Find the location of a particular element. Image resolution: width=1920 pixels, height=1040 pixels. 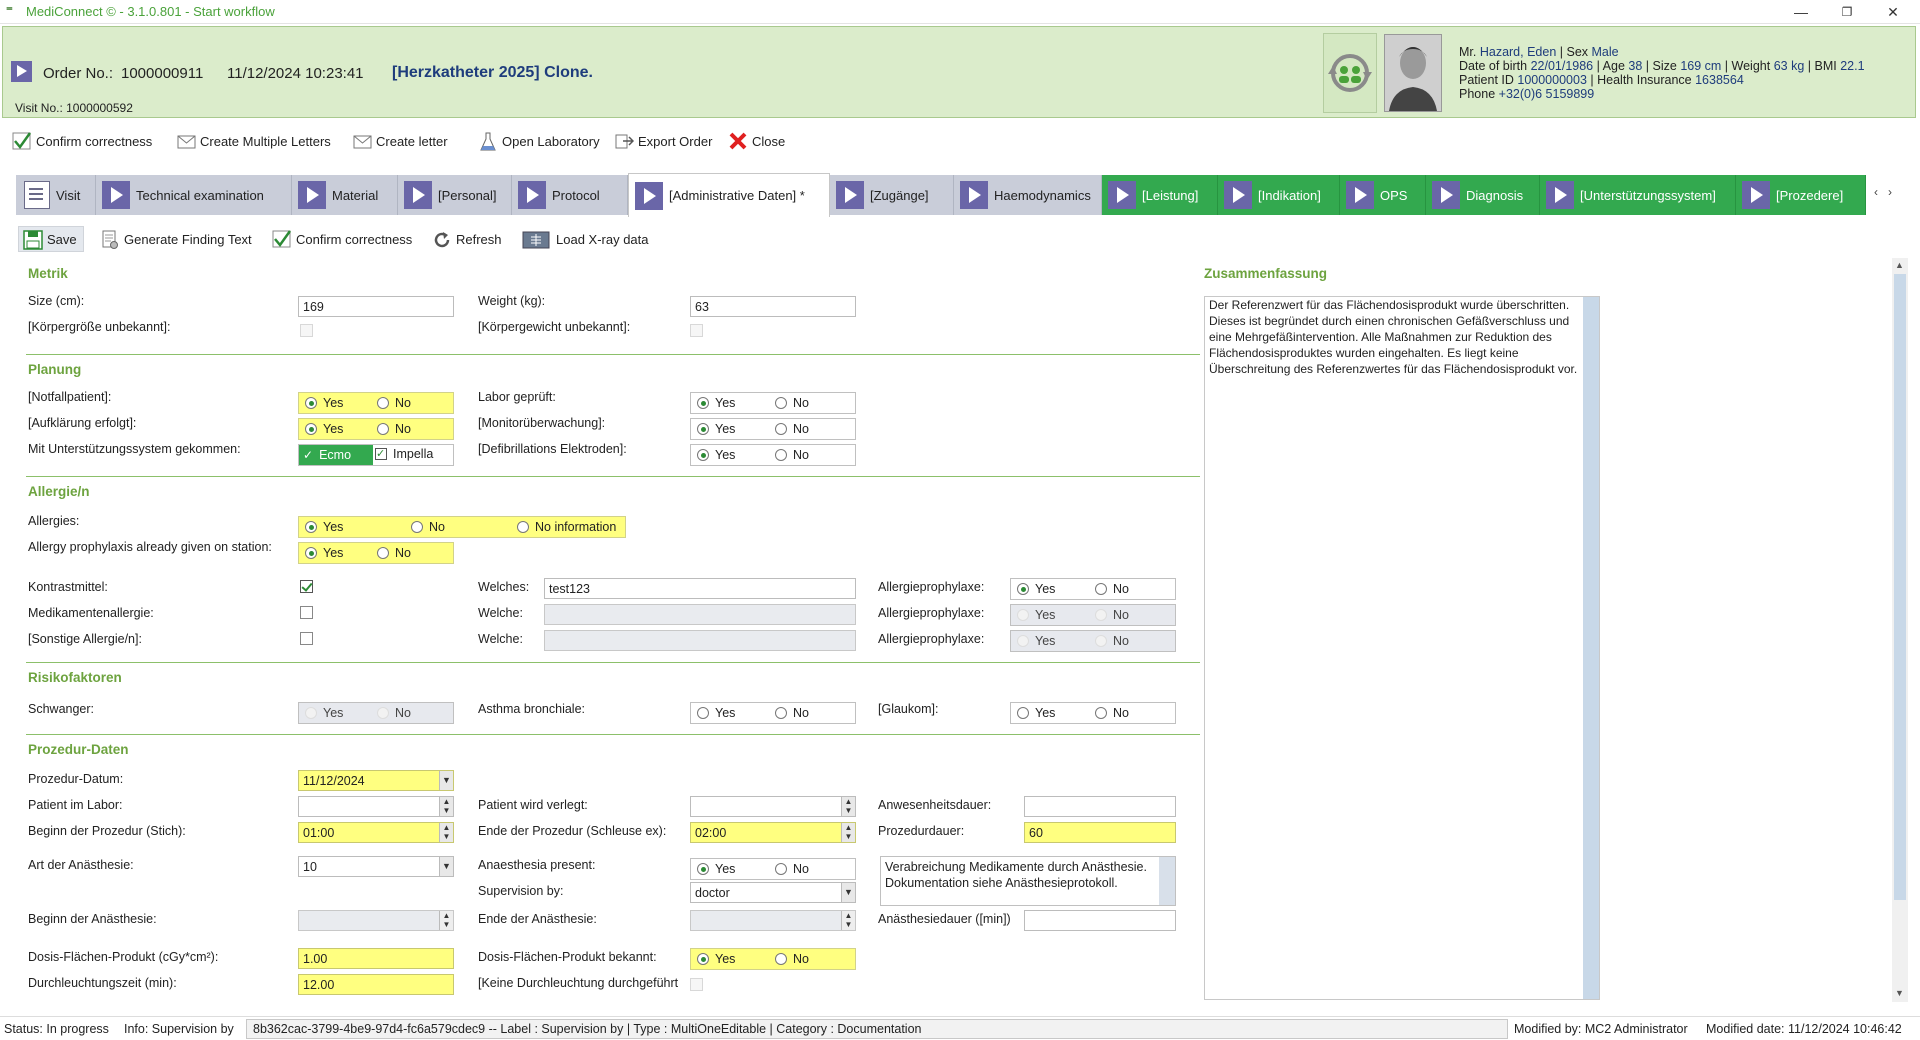

monitor-no-radio: No is located at coordinates (792, 429).